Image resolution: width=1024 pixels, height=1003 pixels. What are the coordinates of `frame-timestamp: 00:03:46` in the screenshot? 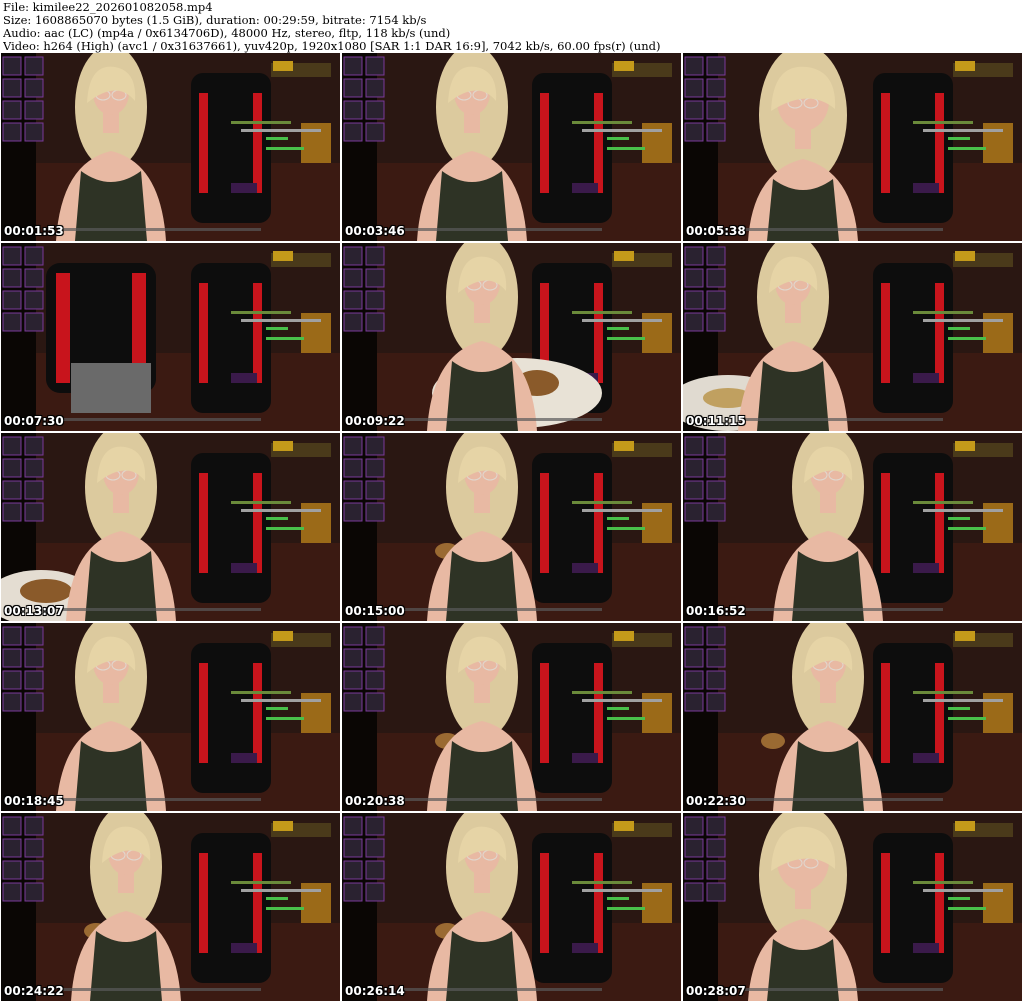 It's located at (375, 231).